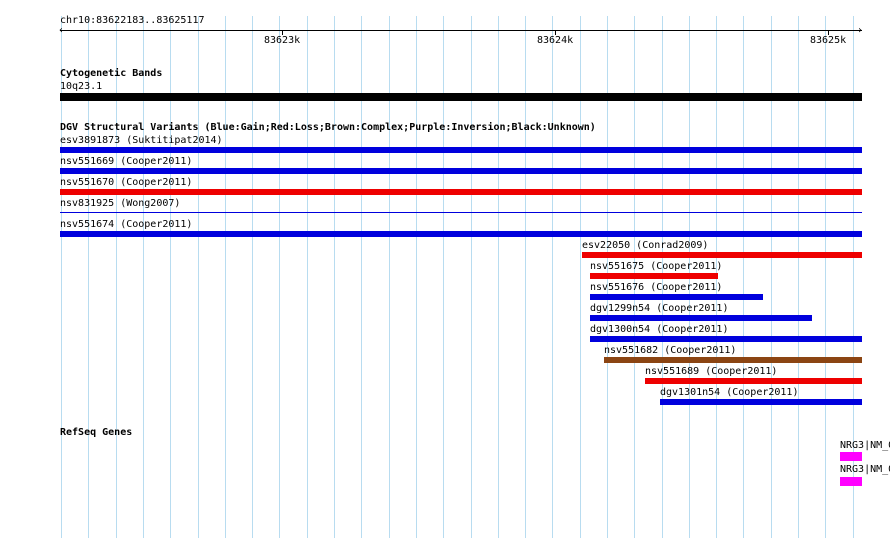 The height and width of the screenshot is (538, 890). What do you see at coordinates (461, 30) in the screenshot?
I see `ruler-axis` at bounding box center [461, 30].